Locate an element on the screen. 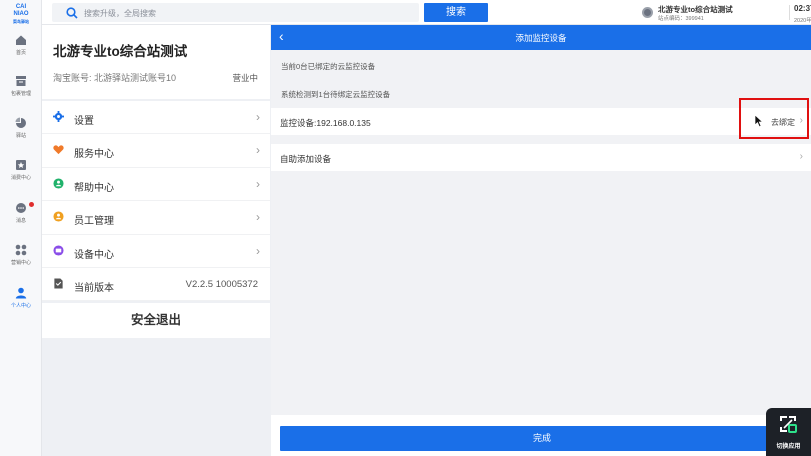 Image resolution: width=811 pixels, height=456 pixels. menu-label: 员工管理 is located at coordinates (94, 222).